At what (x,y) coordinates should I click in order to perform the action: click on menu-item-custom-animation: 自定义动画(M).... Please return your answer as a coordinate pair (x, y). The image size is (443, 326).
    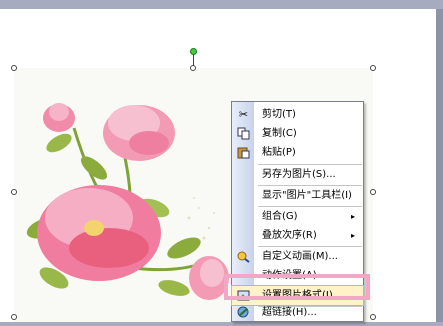
    Looking at the image, I should click on (297, 256).